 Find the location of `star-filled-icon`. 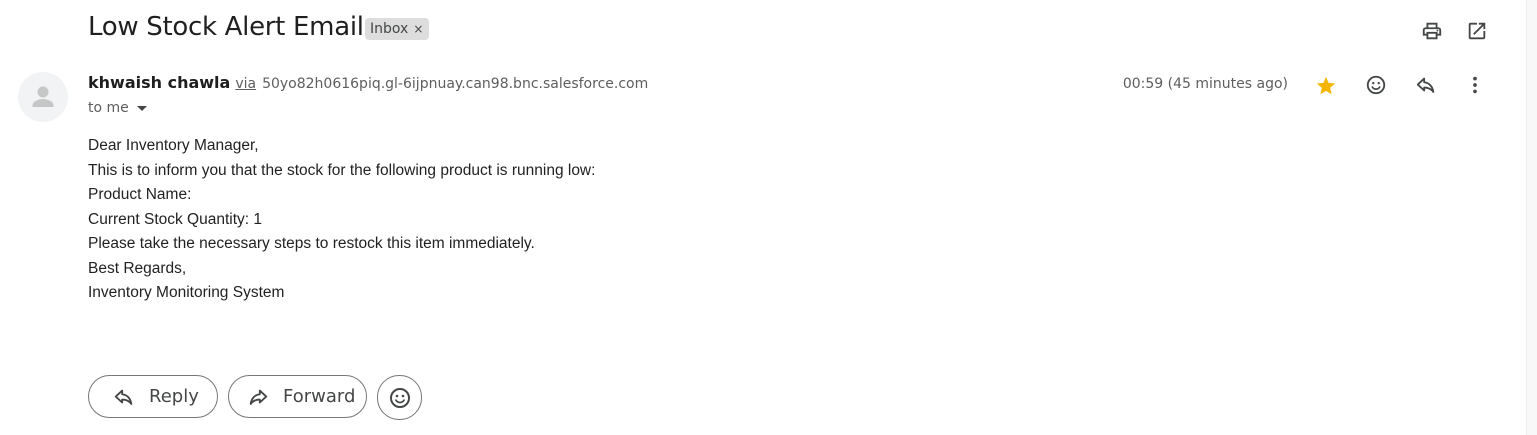

star-filled-icon is located at coordinates (1326, 85).